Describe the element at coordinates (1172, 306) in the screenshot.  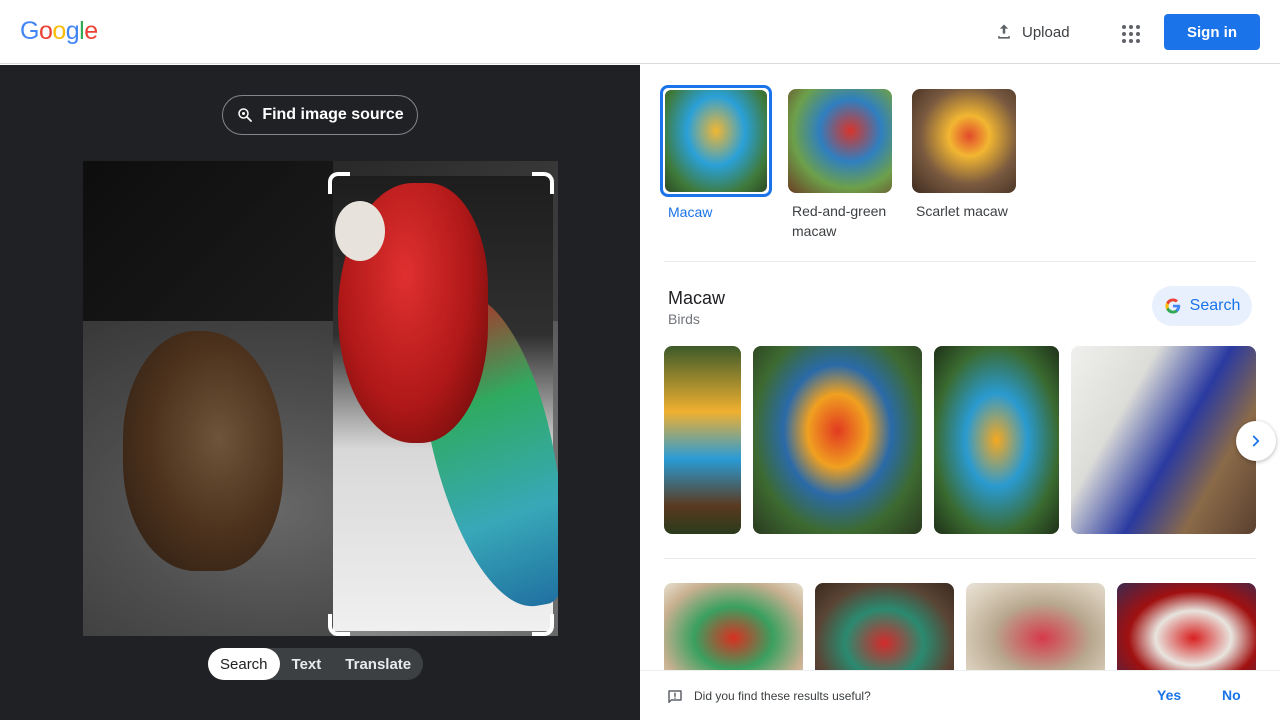
I see `google-g-icon` at that location.